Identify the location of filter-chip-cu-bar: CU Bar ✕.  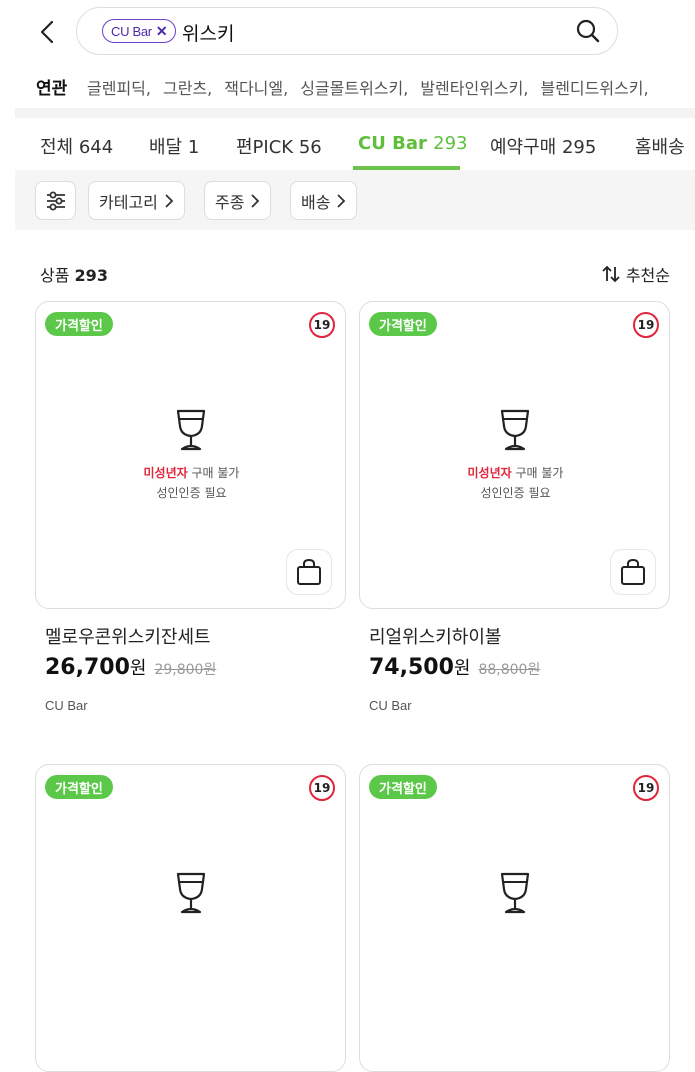
(139, 31).